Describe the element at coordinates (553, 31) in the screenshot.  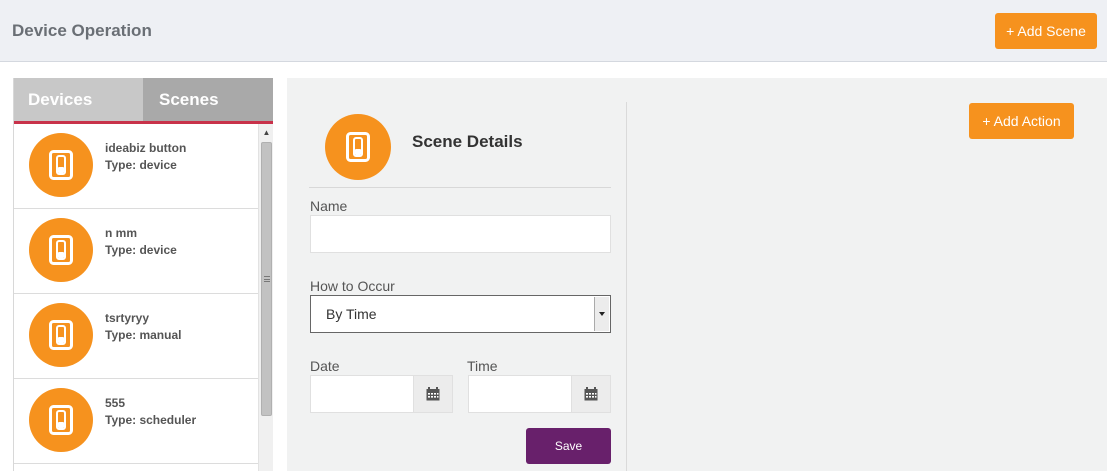
I see `page-header: Device Operation + Add Scene` at that location.